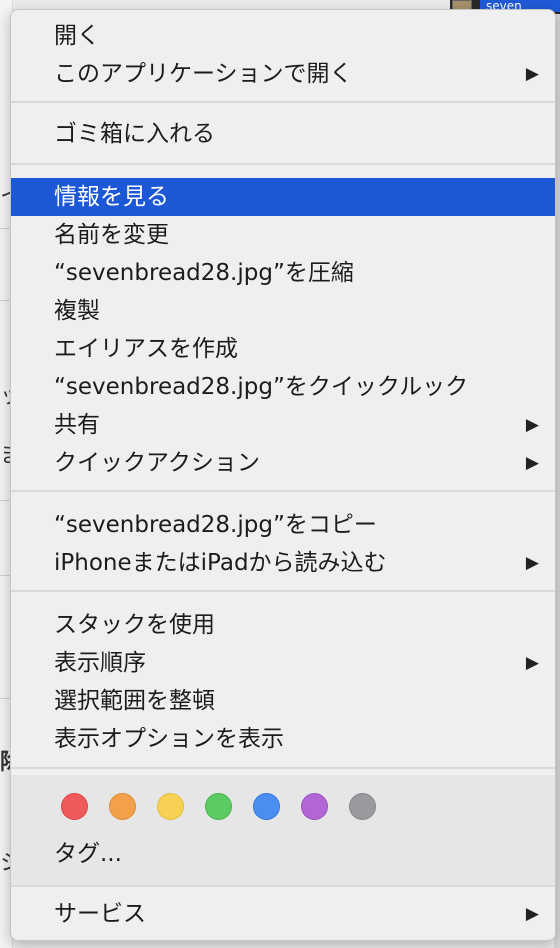 The width and height of the screenshot is (560, 948). Describe the element at coordinates (362, 806) in the screenshot. I see `tag-gray-dot` at that location.